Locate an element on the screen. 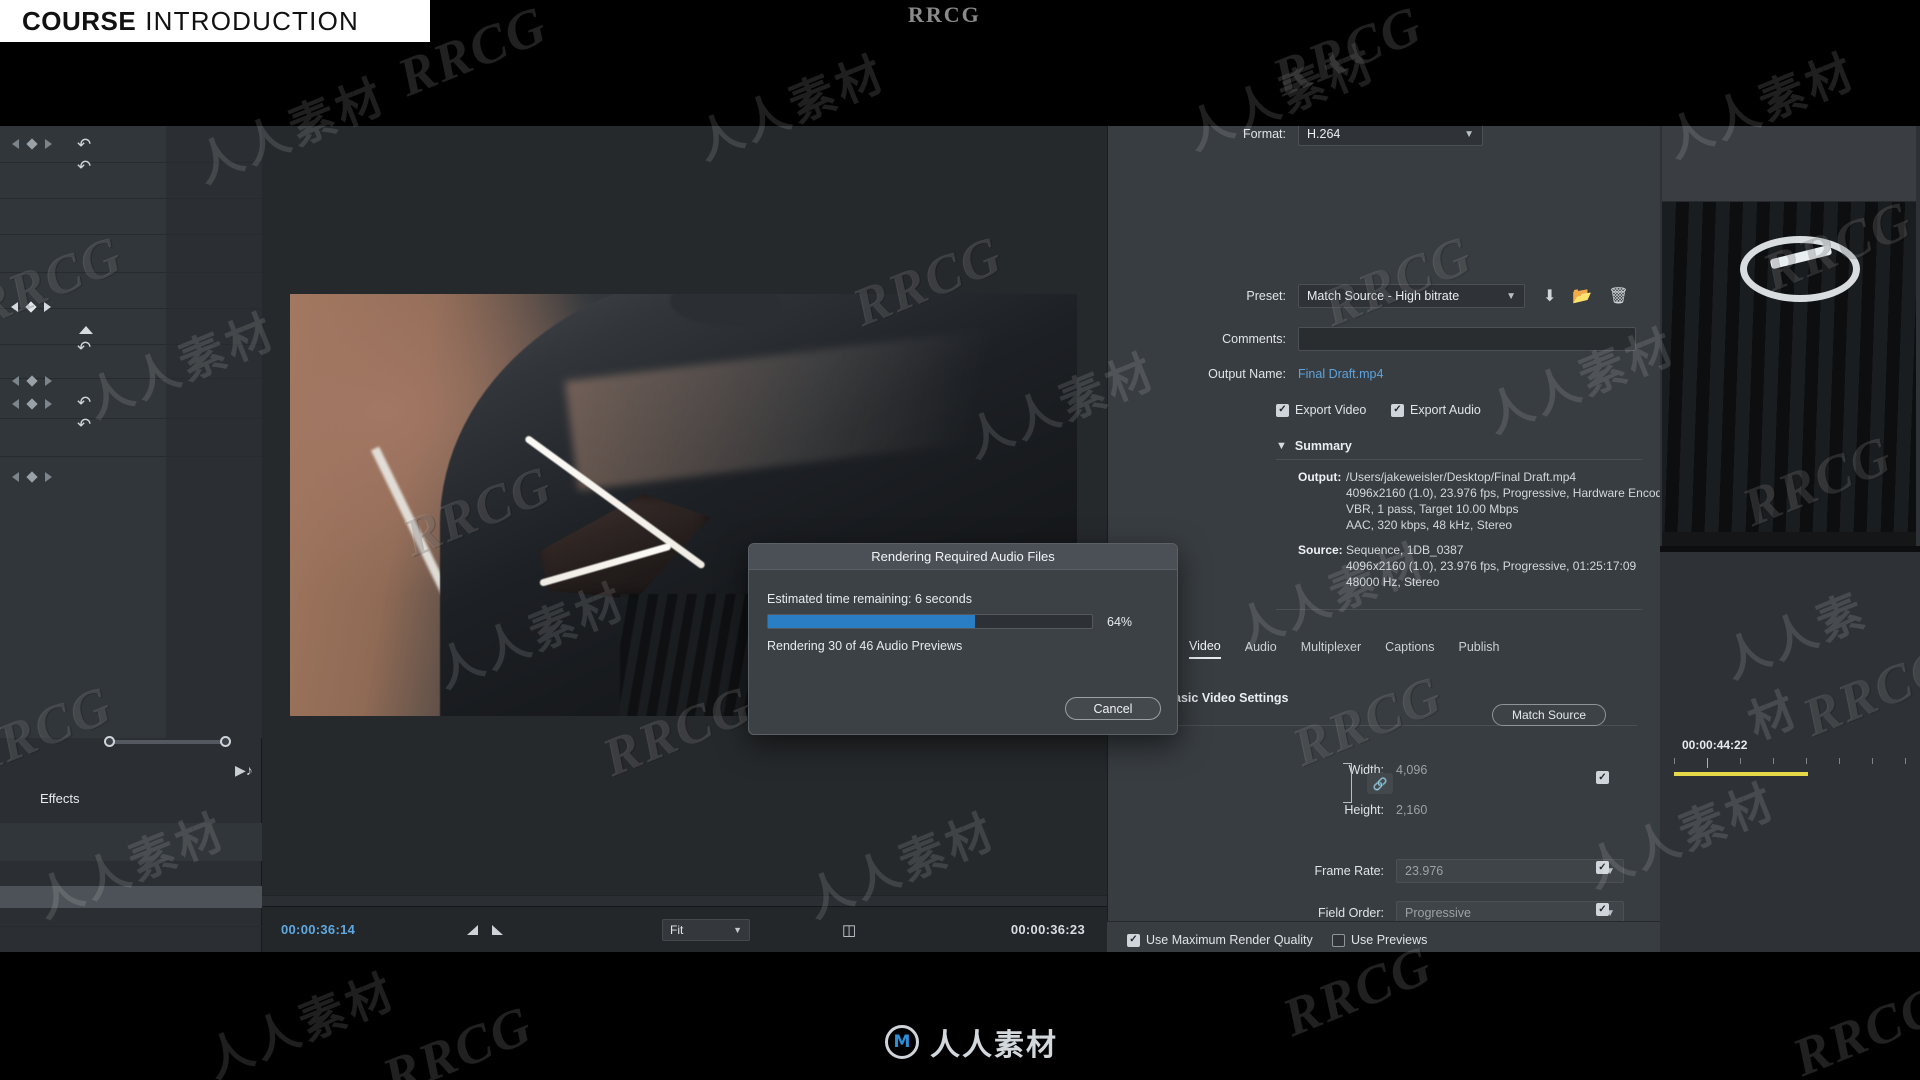 This screenshot has width=1920, height=1080. width-value: 4,096 is located at coordinates (1411, 770).